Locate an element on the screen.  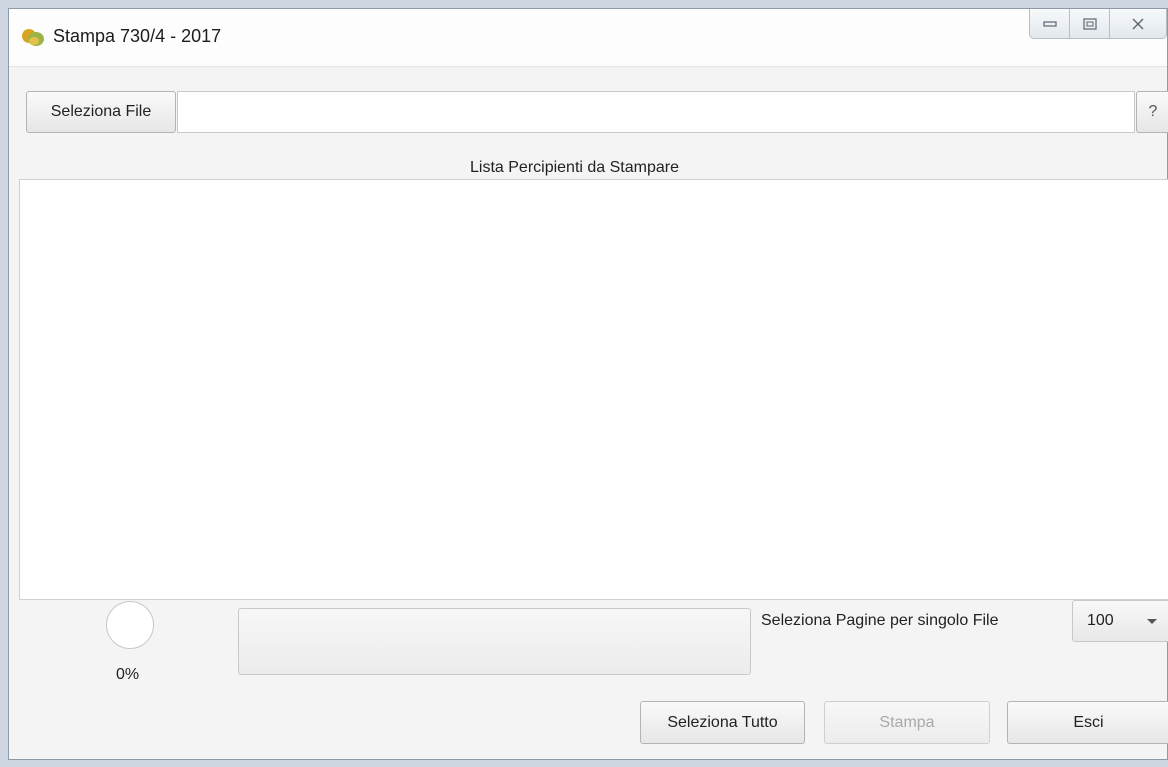
close-button is located at coordinates (1138, 24).